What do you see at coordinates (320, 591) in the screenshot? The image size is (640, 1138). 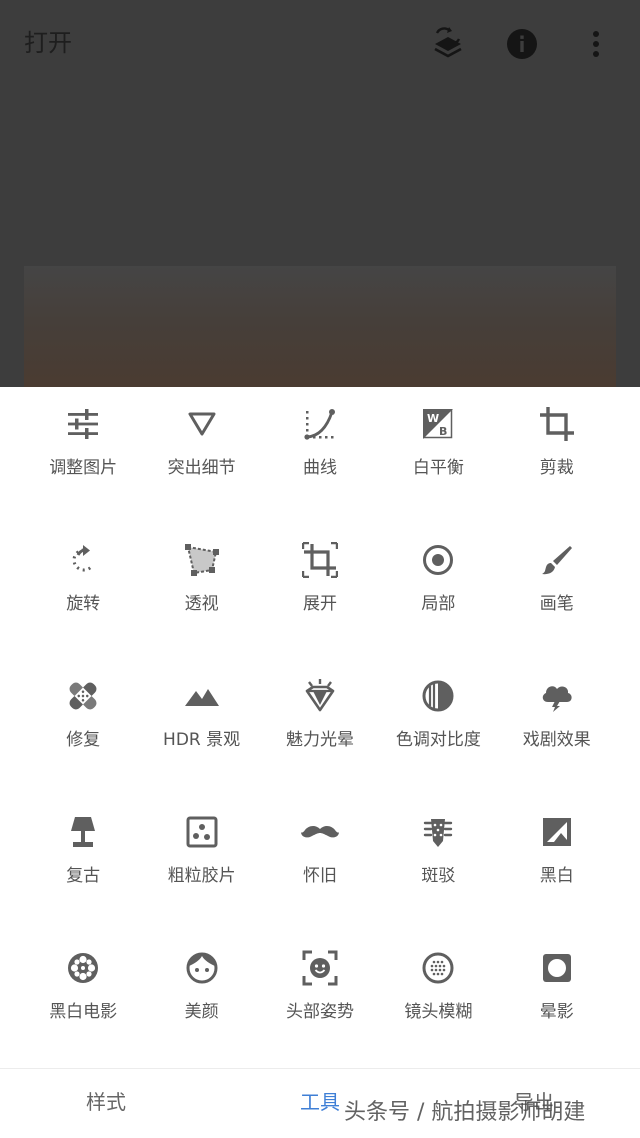 I see `tool-expand: 展开` at bounding box center [320, 591].